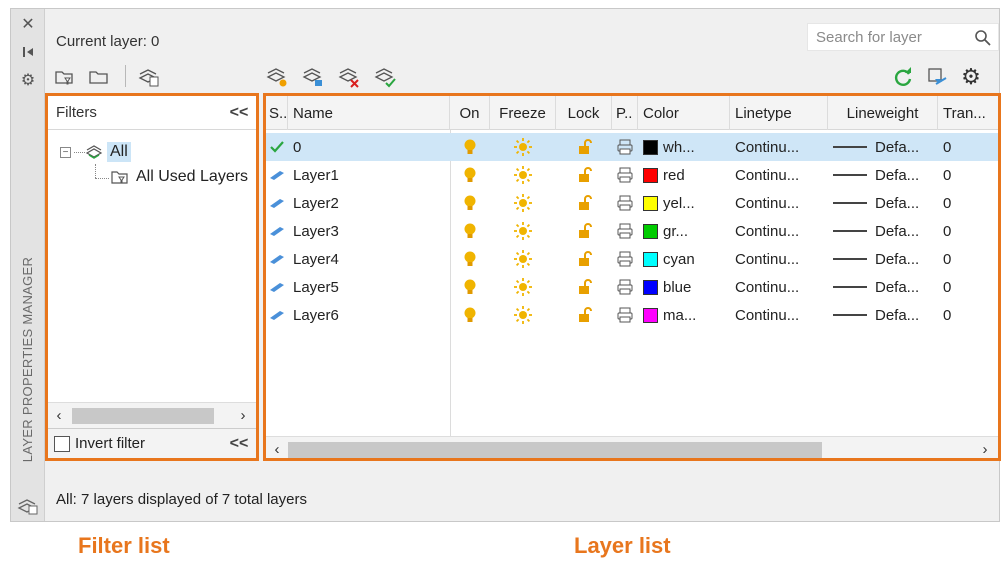 The height and width of the screenshot is (564, 1002). I want to click on current-layer-check-icon, so click(277, 147).